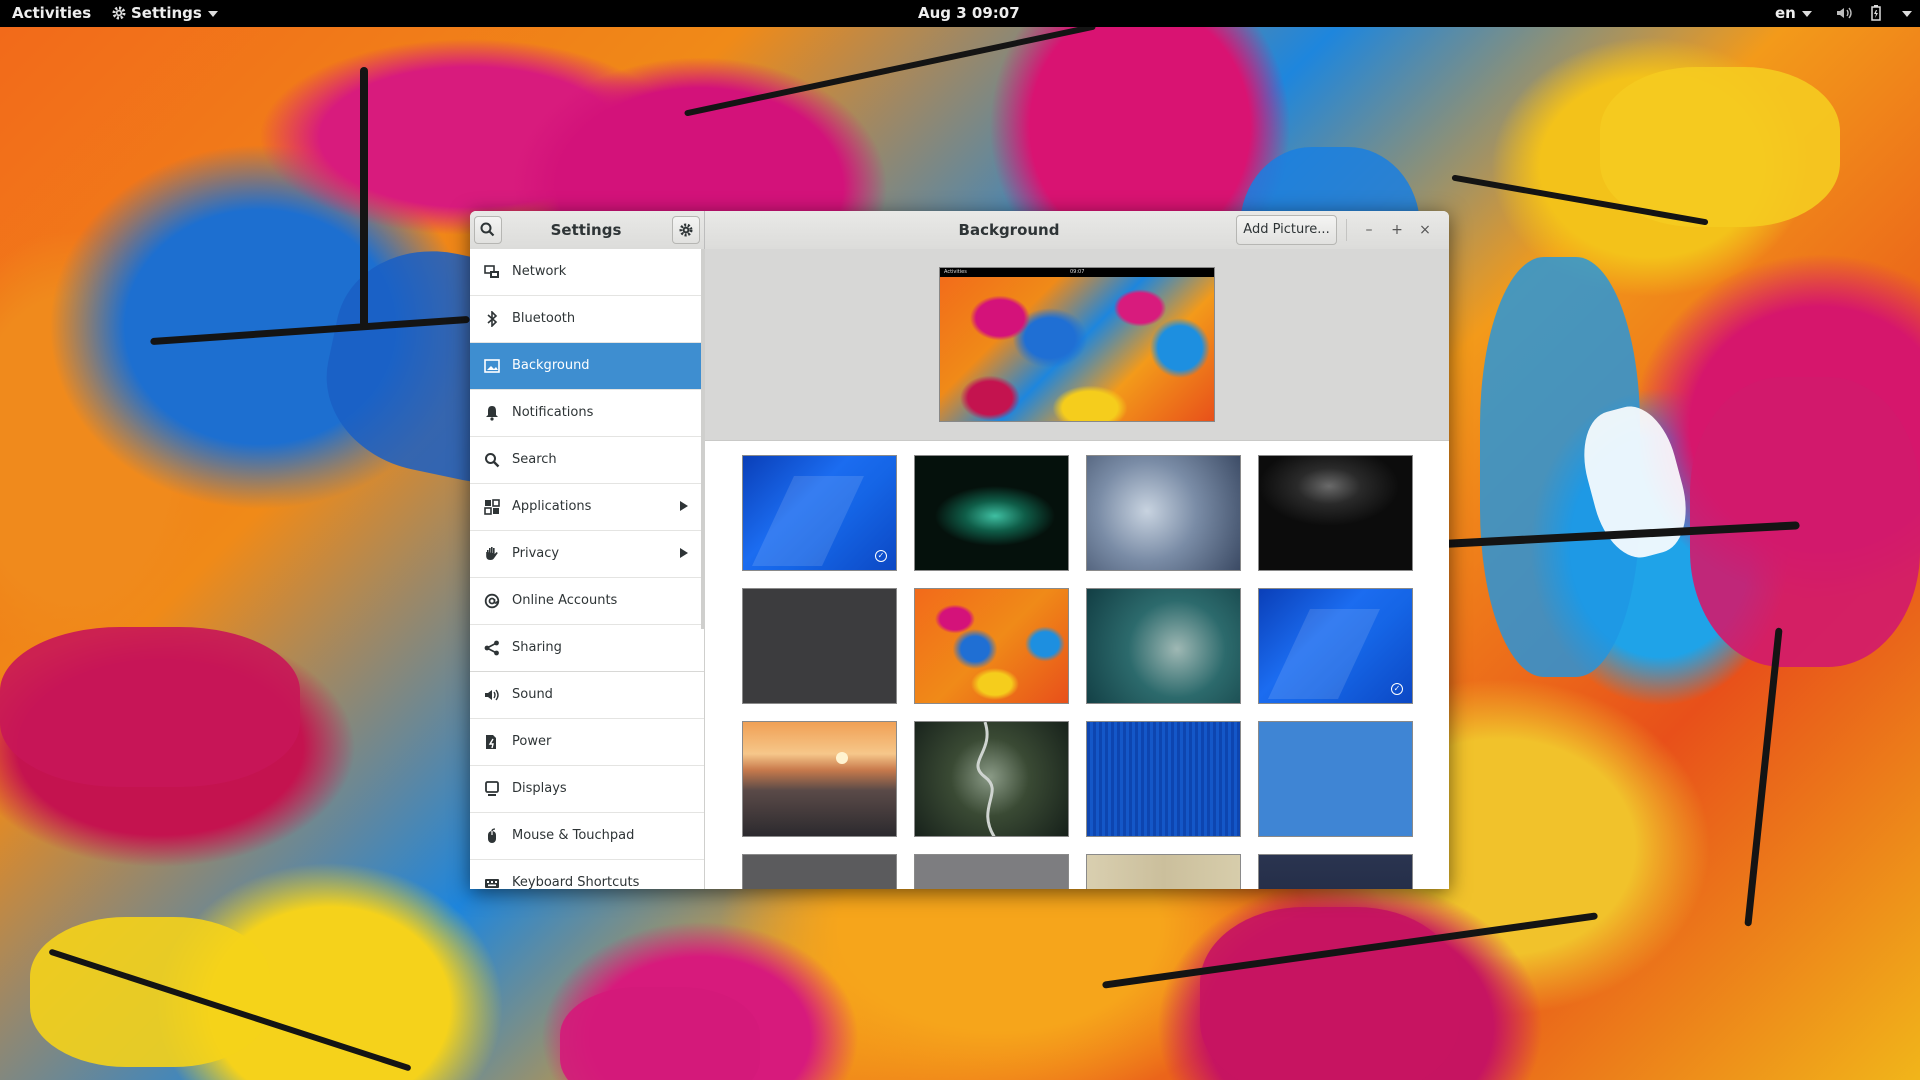  What do you see at coordinates (986, 779) in the screenshot?
I see `road-shape` at bounding box center [986, 779].